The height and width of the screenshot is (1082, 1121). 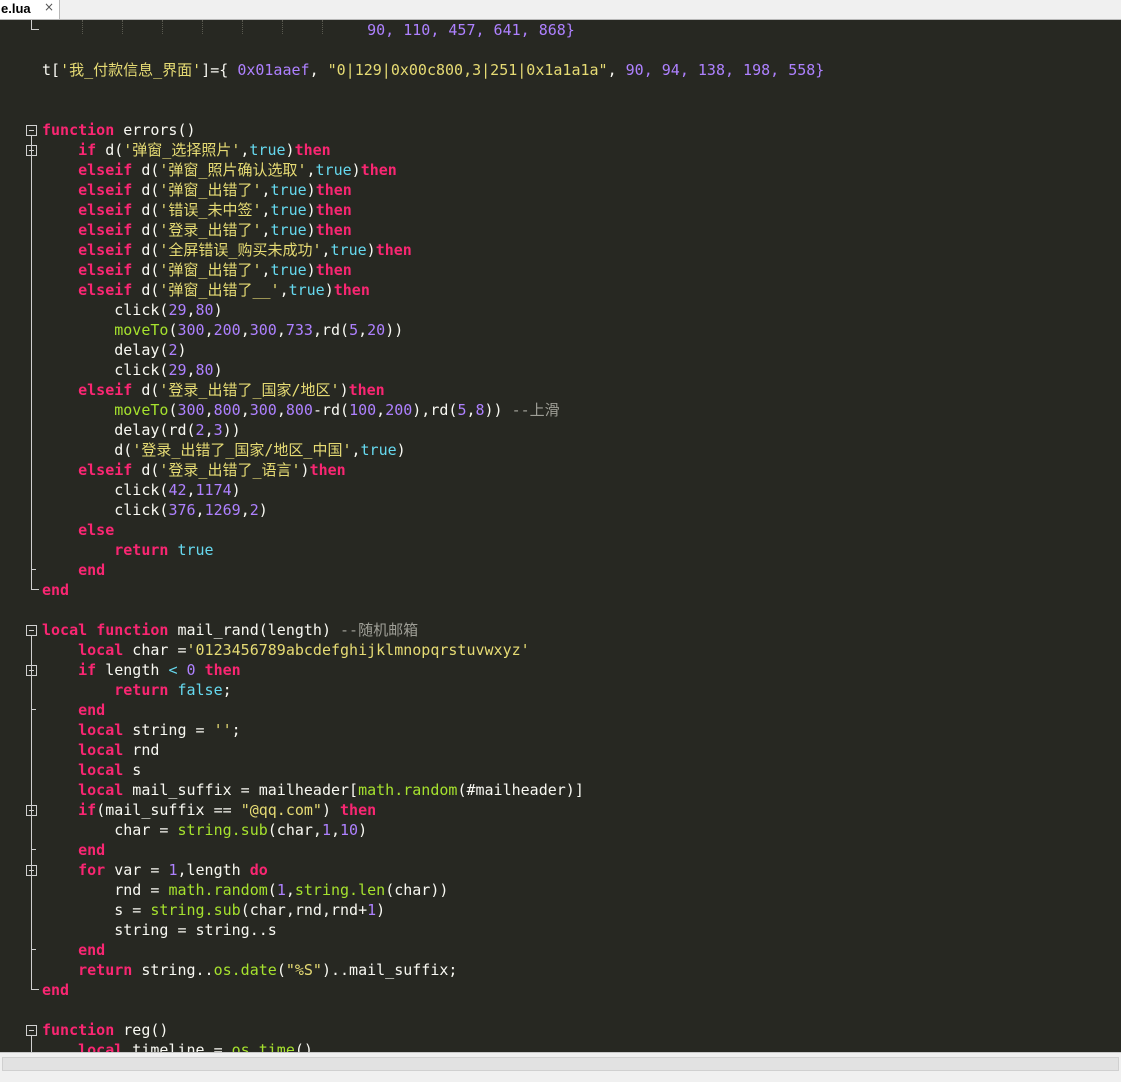 I want to click on code-token: (char)), so click(x=417, y=890).